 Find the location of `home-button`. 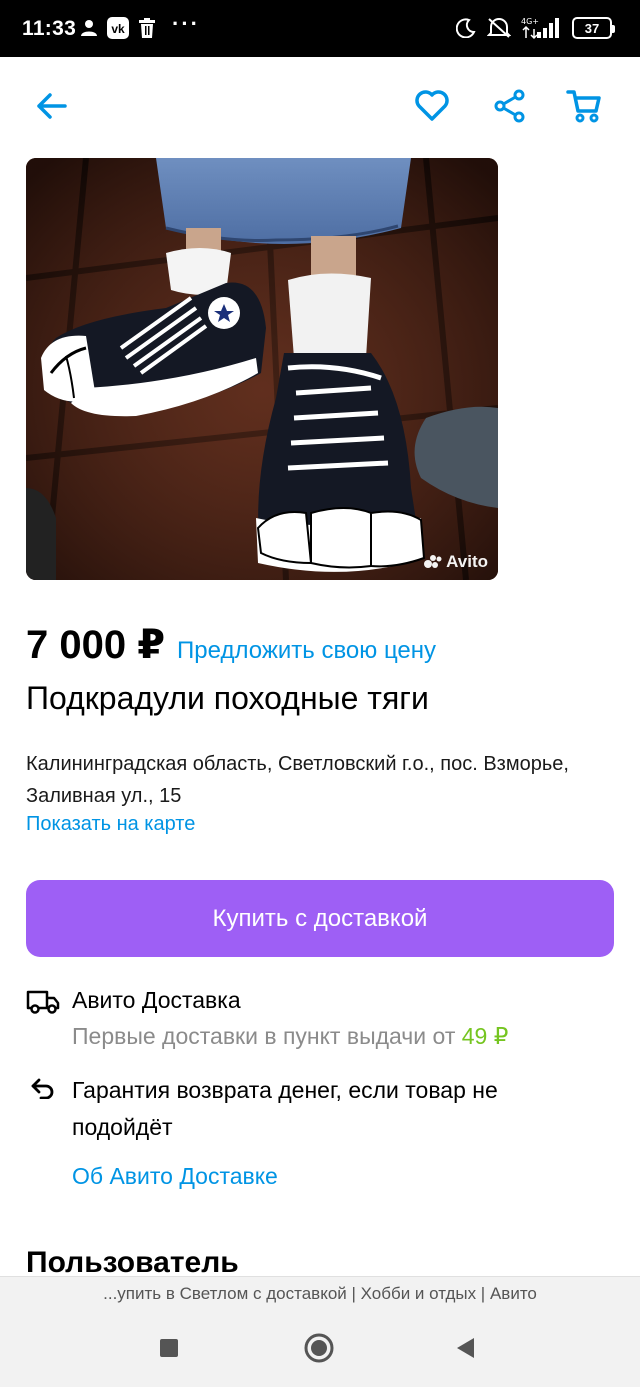

home-button is located at coordinates (319, 1348).